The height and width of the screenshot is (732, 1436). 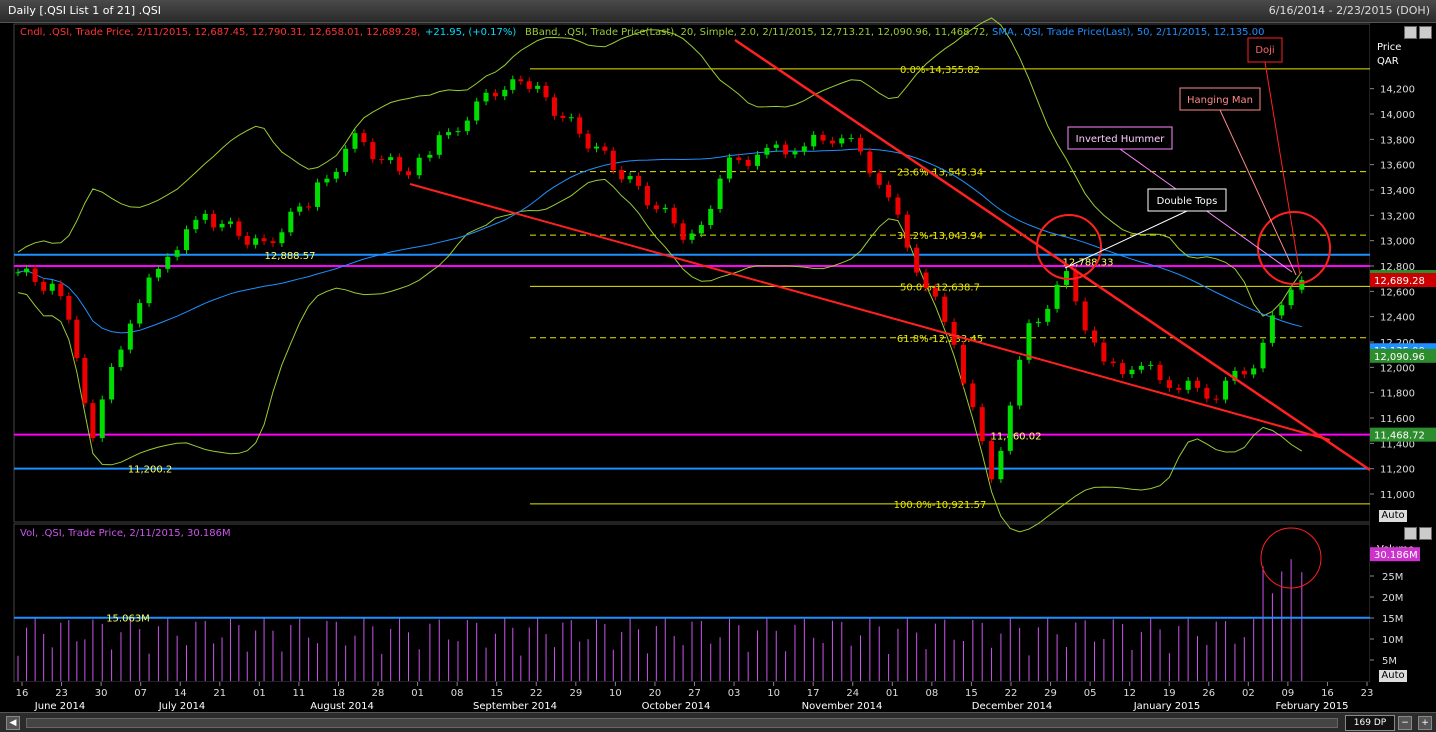 What do you see at coordinates (1129, 693) in the screenshot?
I see `day-tick-label: 12` at bounding box center [1129, 693].